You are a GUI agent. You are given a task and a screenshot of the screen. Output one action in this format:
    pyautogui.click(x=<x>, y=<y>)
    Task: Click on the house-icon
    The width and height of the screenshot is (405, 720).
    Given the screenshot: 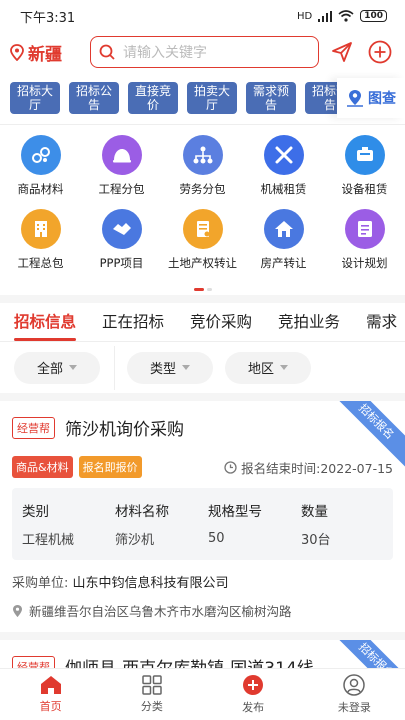 What is the action you would take?
    pyautogui.click(x=283, y=229)
    